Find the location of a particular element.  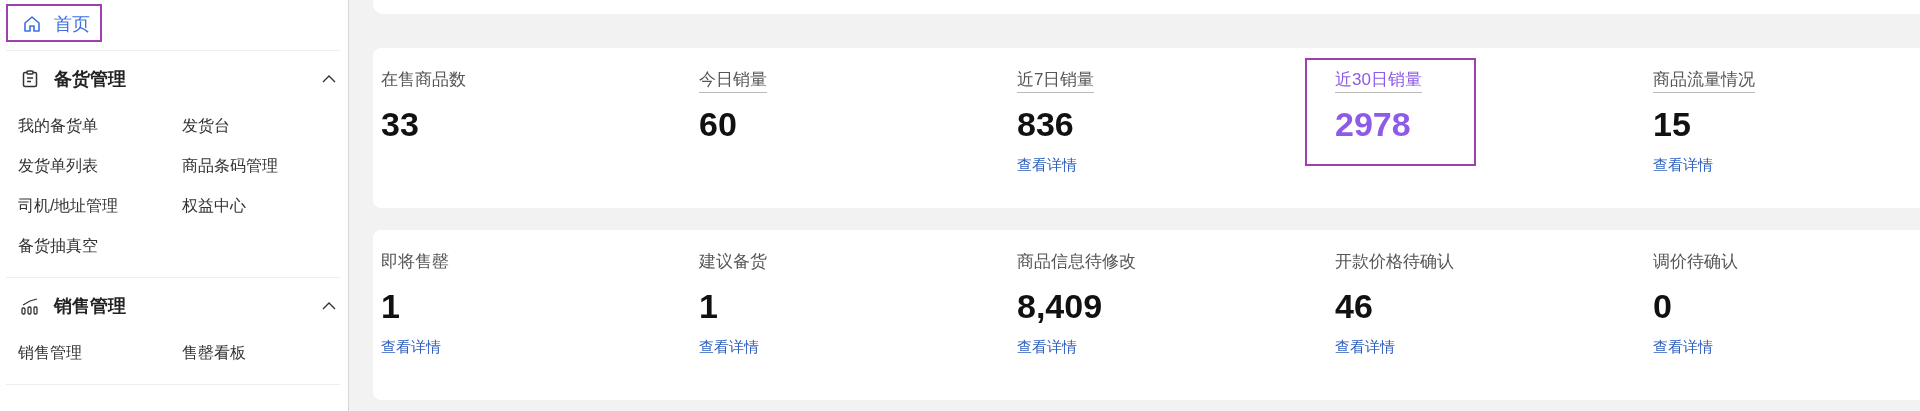

menu-item: 我的备货单 is located at coordinates (100, 126).